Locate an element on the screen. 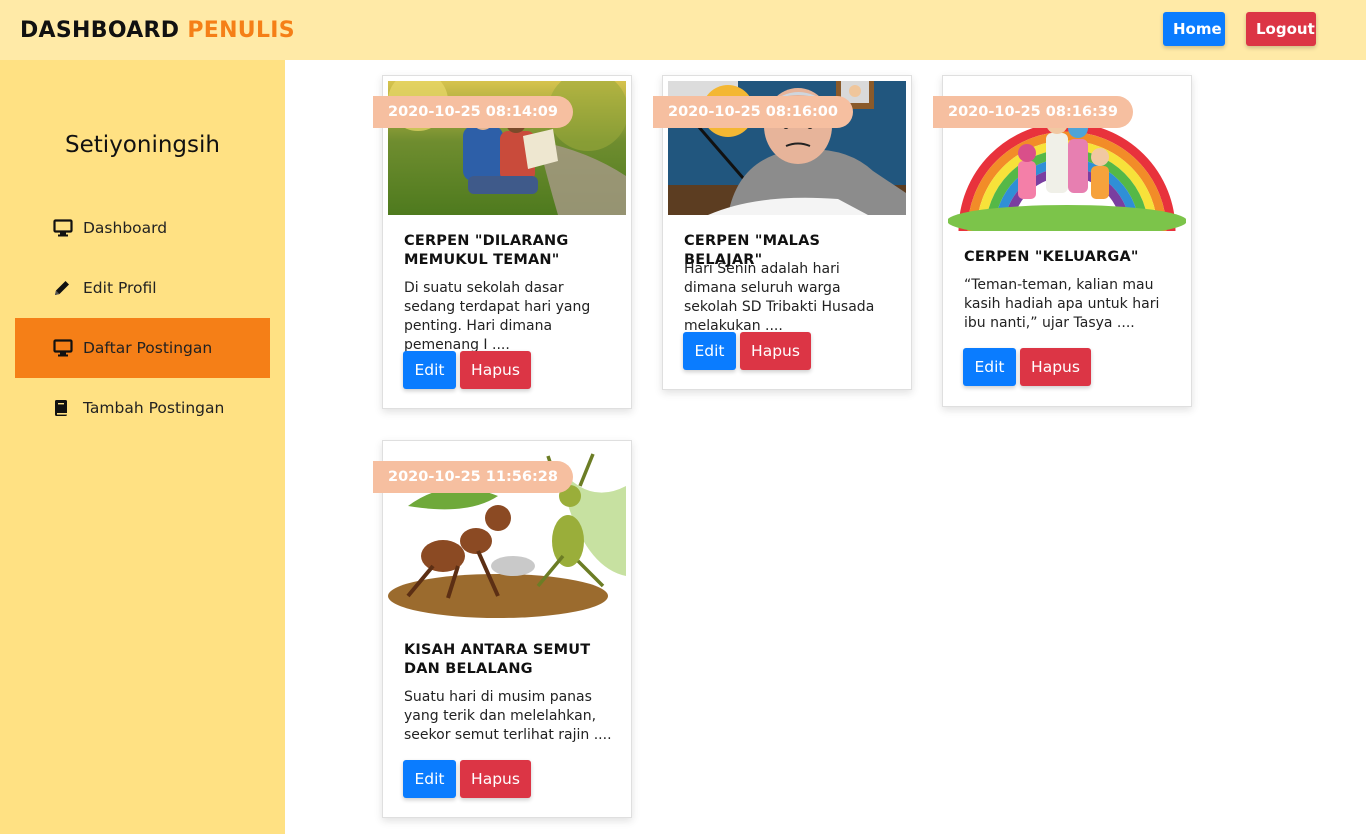  sidebar-item-label: Edit Profil is located at coordinates (120, 288).